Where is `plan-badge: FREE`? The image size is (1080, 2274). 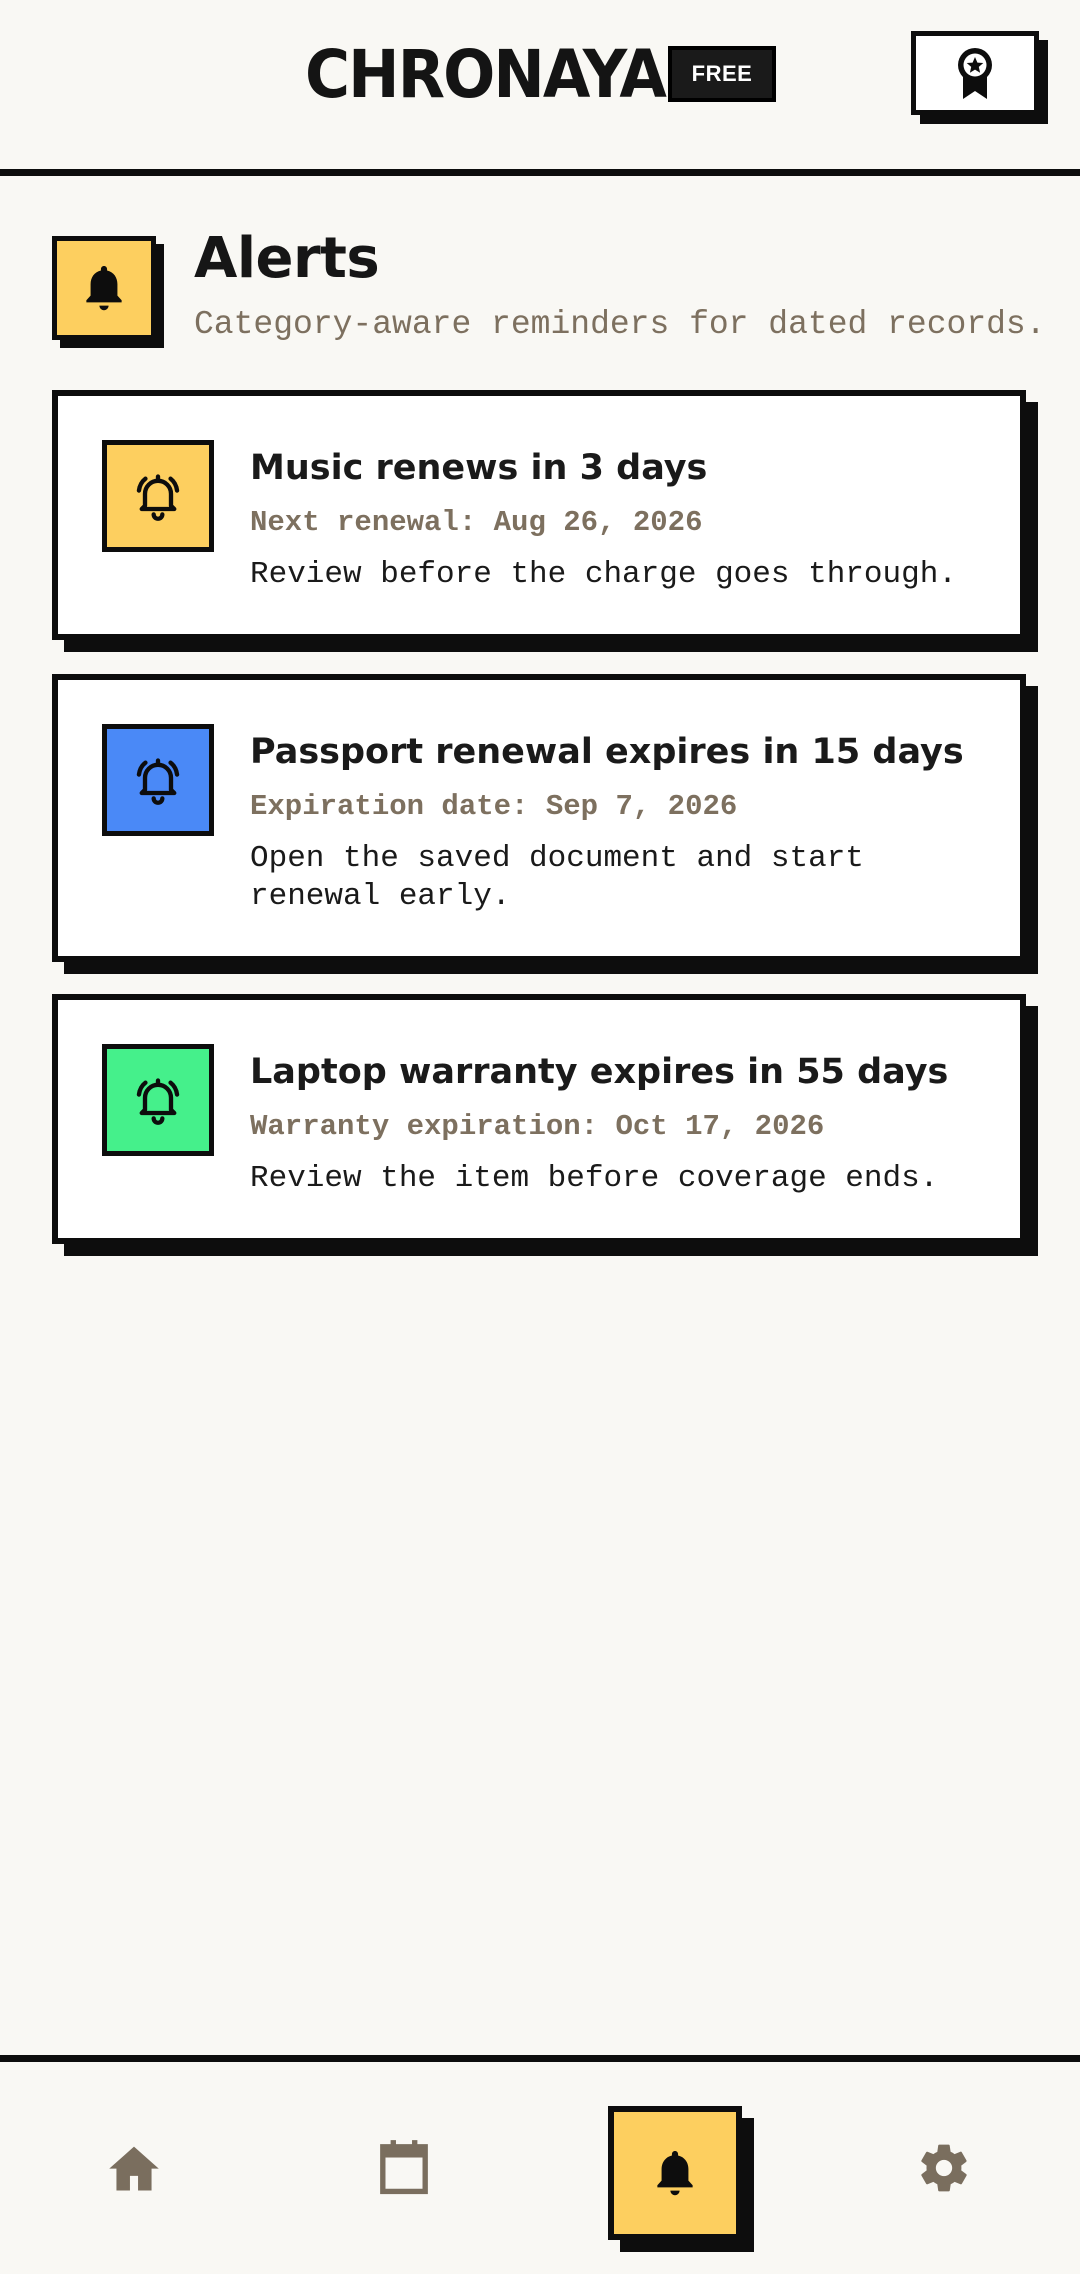
plan-badge: FREE is located at coordinates (722, 74).